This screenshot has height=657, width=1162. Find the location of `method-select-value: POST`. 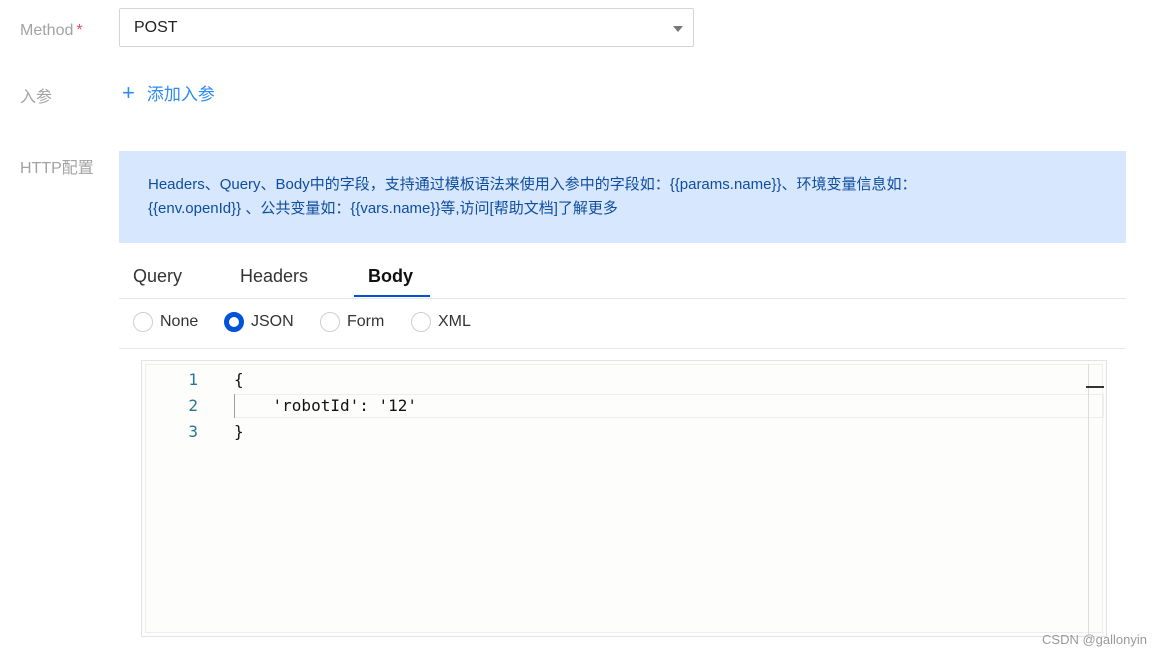

method-select-value: POST is located at coordinates (156, 27).